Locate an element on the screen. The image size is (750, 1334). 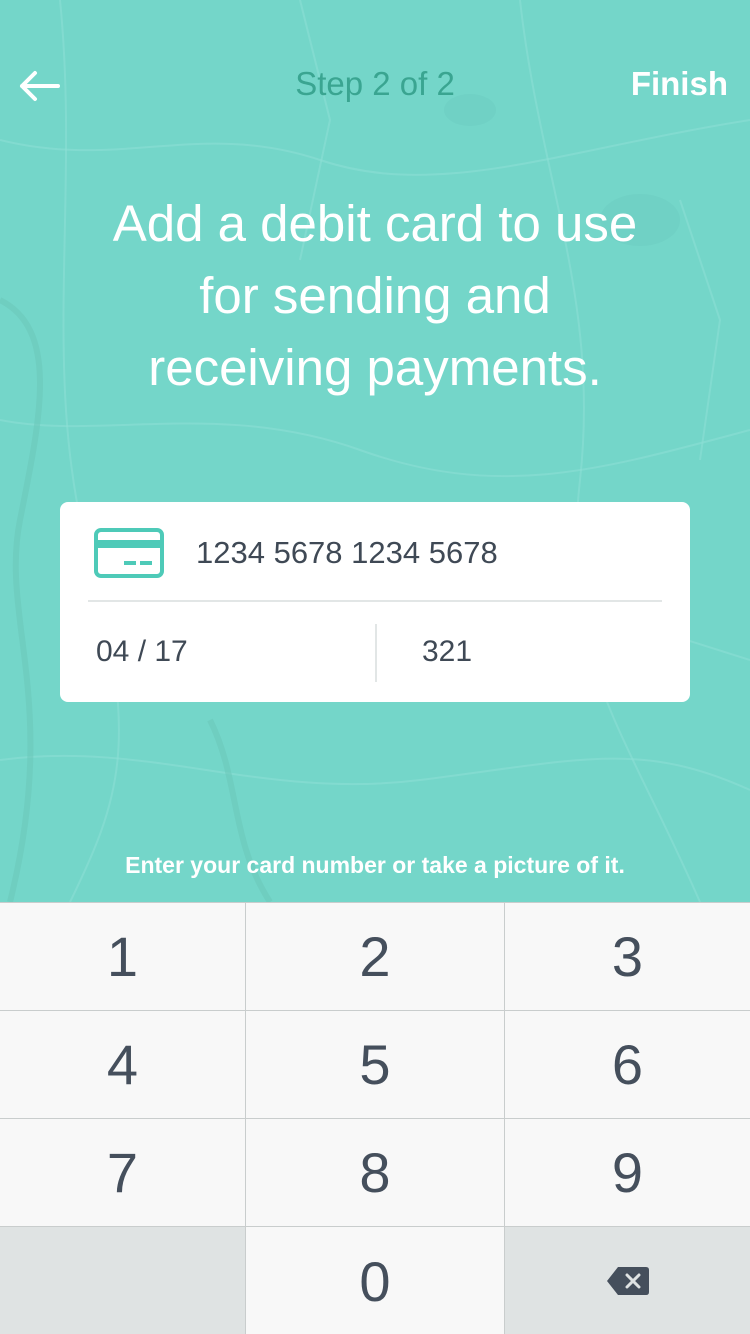
credit-card-icon is located at coordinates (129, 553).